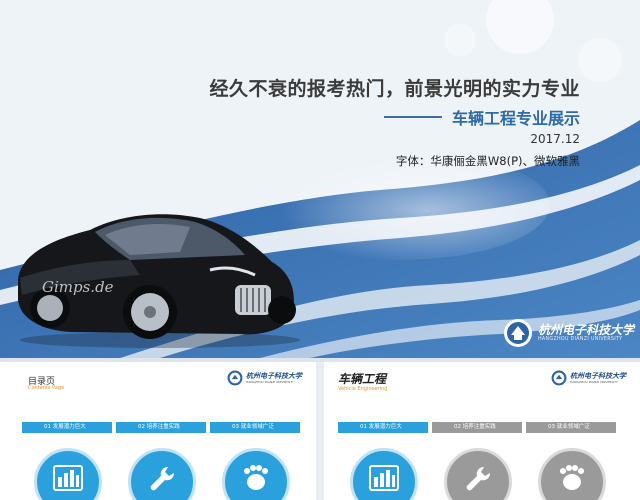 The height and width of the screenshot is (500, 640). Describe the element at coordinates (515, 118) in the screenshot. I see `subtitle: 车辆工程专业展示` at that location.